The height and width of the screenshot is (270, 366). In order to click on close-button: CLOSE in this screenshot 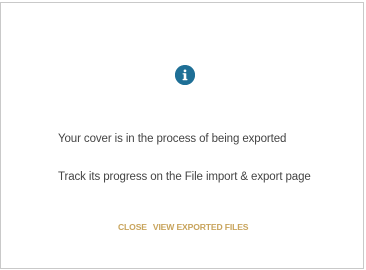, I will do `click(132, 227)`.